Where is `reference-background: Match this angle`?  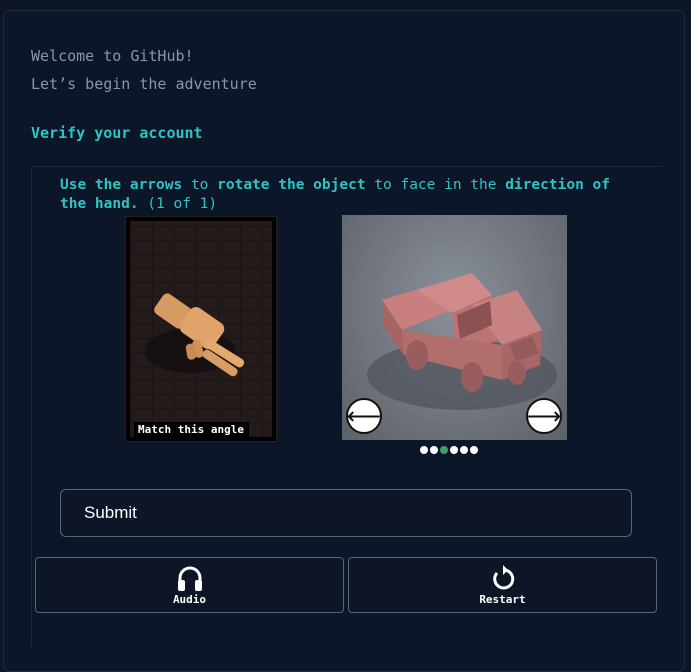 reference-background: Match this angle is located at coordinates (201, 329).